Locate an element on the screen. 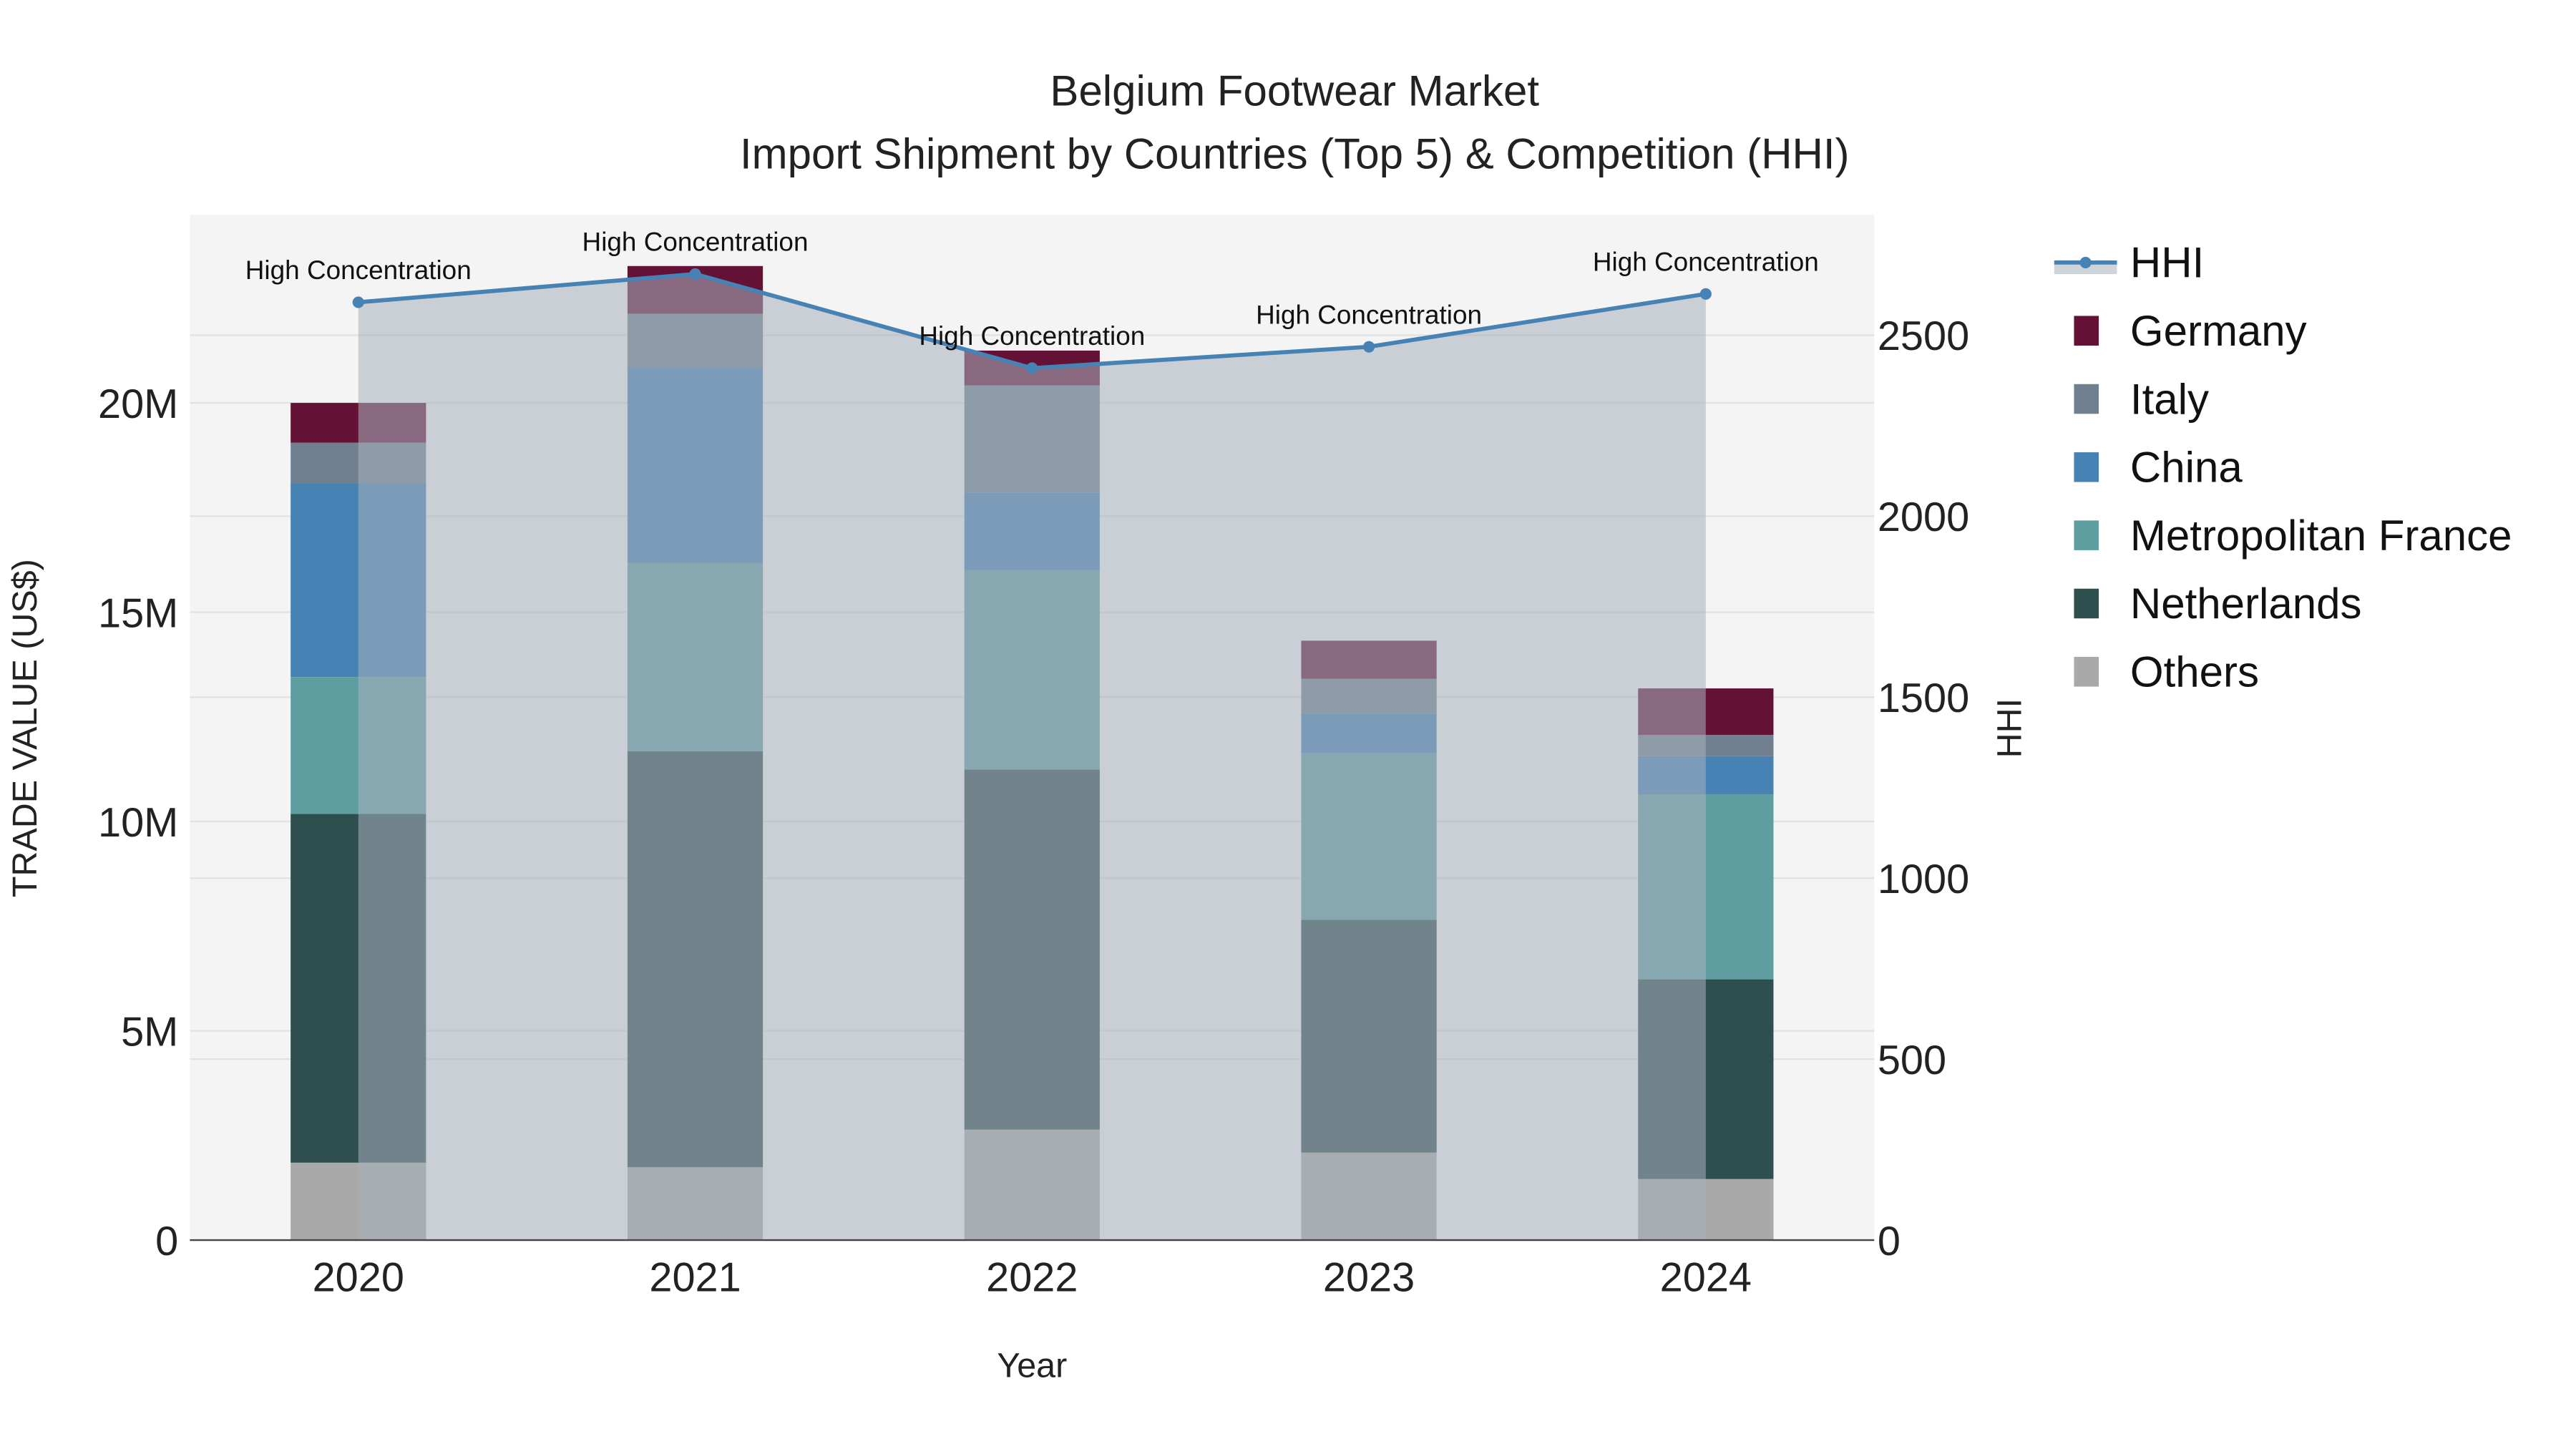 Image resolution: width=2576 pixels, height=1449 pixels. legend-label: China is located at coordinates (2186, 468).